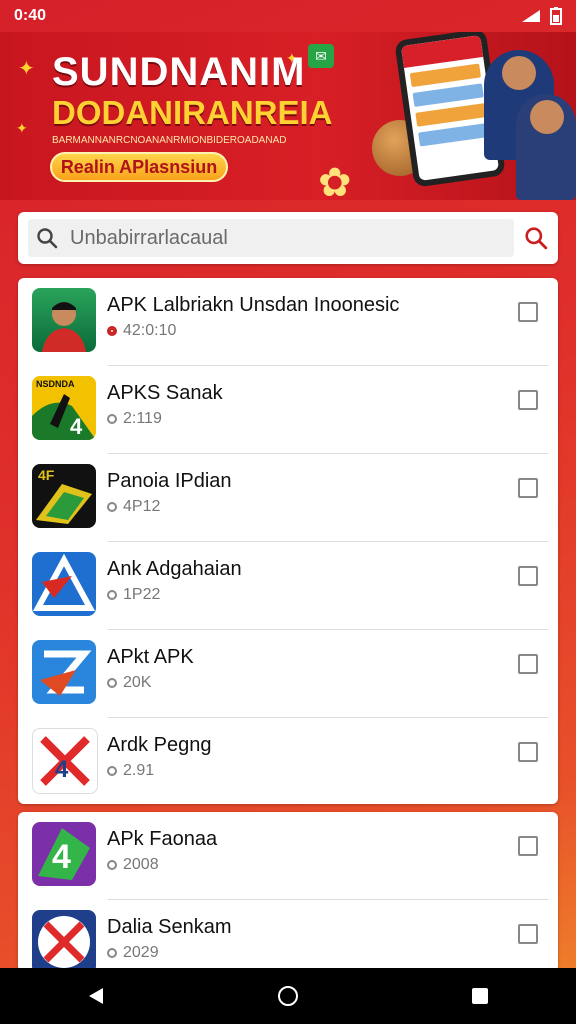 The image size is (576, 1024). Describe the element at coordinates (288, 16) in the screenshot. I see `status-bar: 0:40` at that location.